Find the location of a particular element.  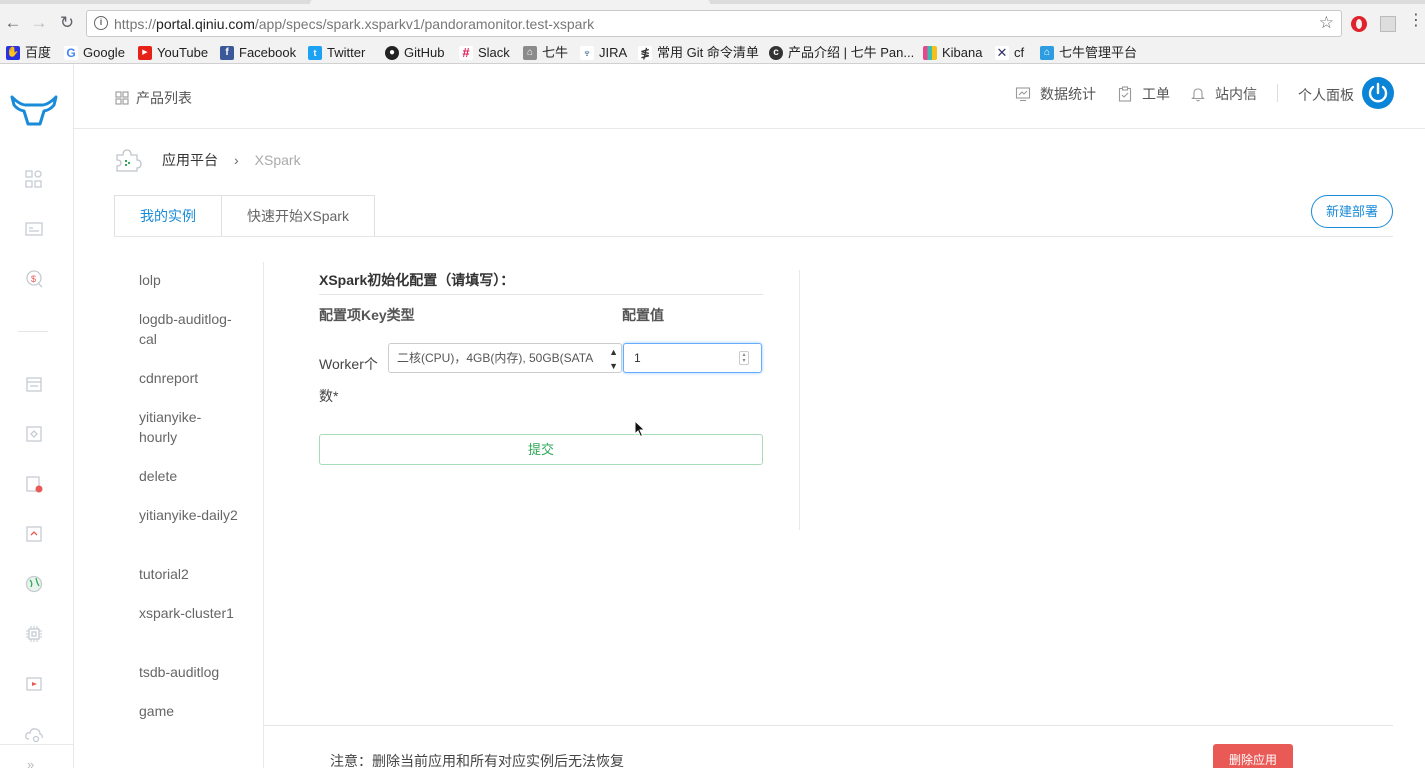

reload-icon: ↻ is located at coordinates (67, 23).